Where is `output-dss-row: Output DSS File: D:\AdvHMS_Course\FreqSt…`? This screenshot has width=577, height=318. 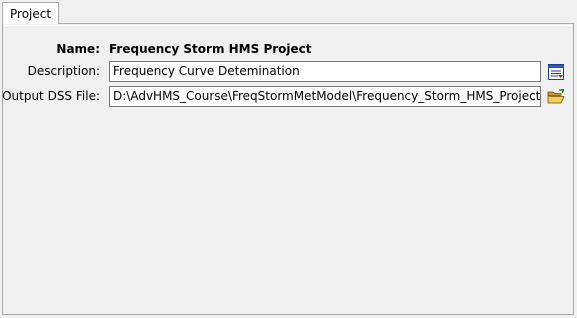
output-dss-row: Output DSS File: D:\AdvHMS_Course\FreqSt… is located at coordinates (287, 96).